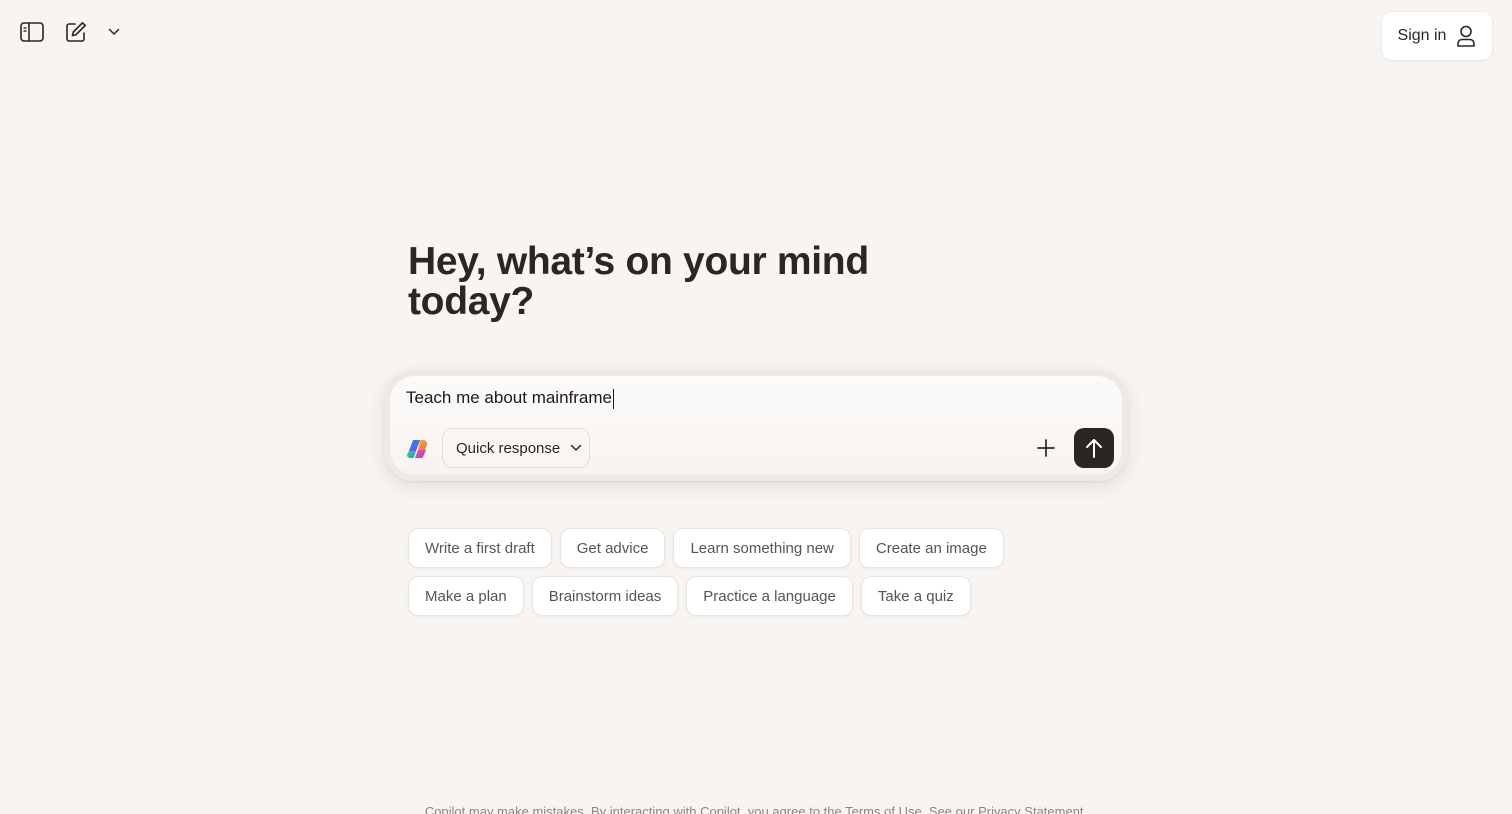 The height and width of the screenshot is (814, 1512). I want to click on plus-icon, so click(1046, 448).